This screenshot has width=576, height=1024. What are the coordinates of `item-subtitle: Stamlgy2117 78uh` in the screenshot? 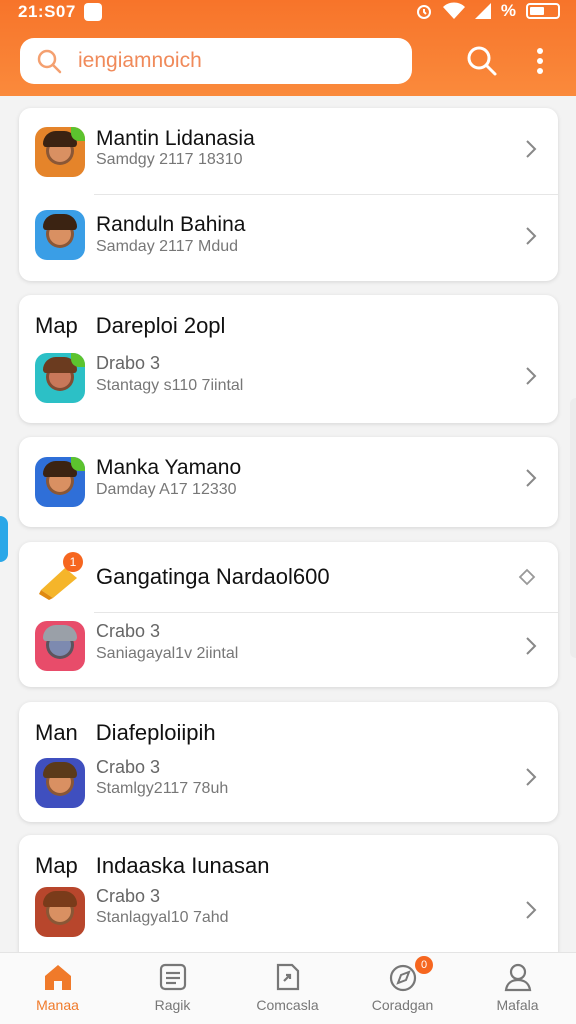 It's located at (162, 788).